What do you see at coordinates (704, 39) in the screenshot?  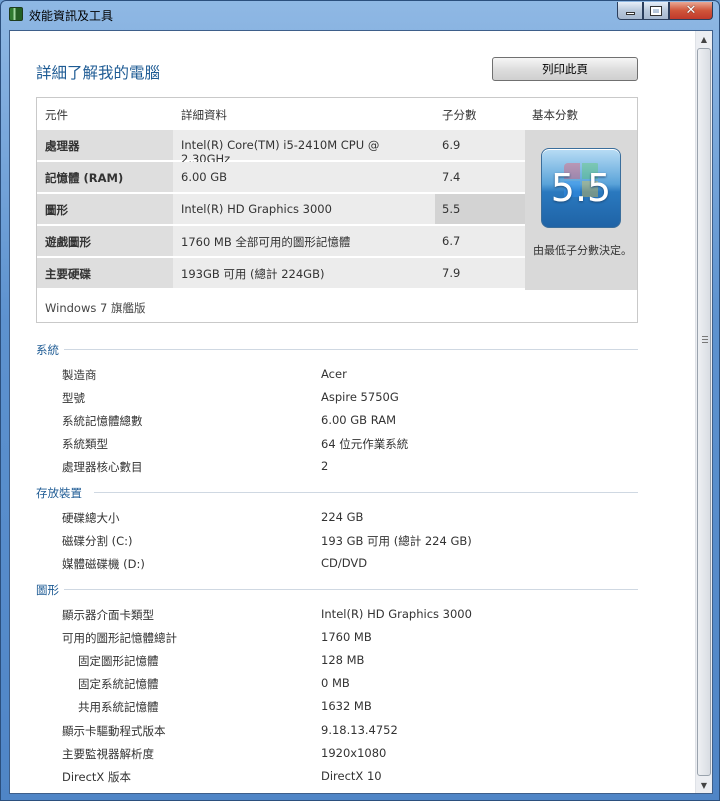 I see `scroll-up-arrow-icon: ▲` at bounding box center [704, 39].